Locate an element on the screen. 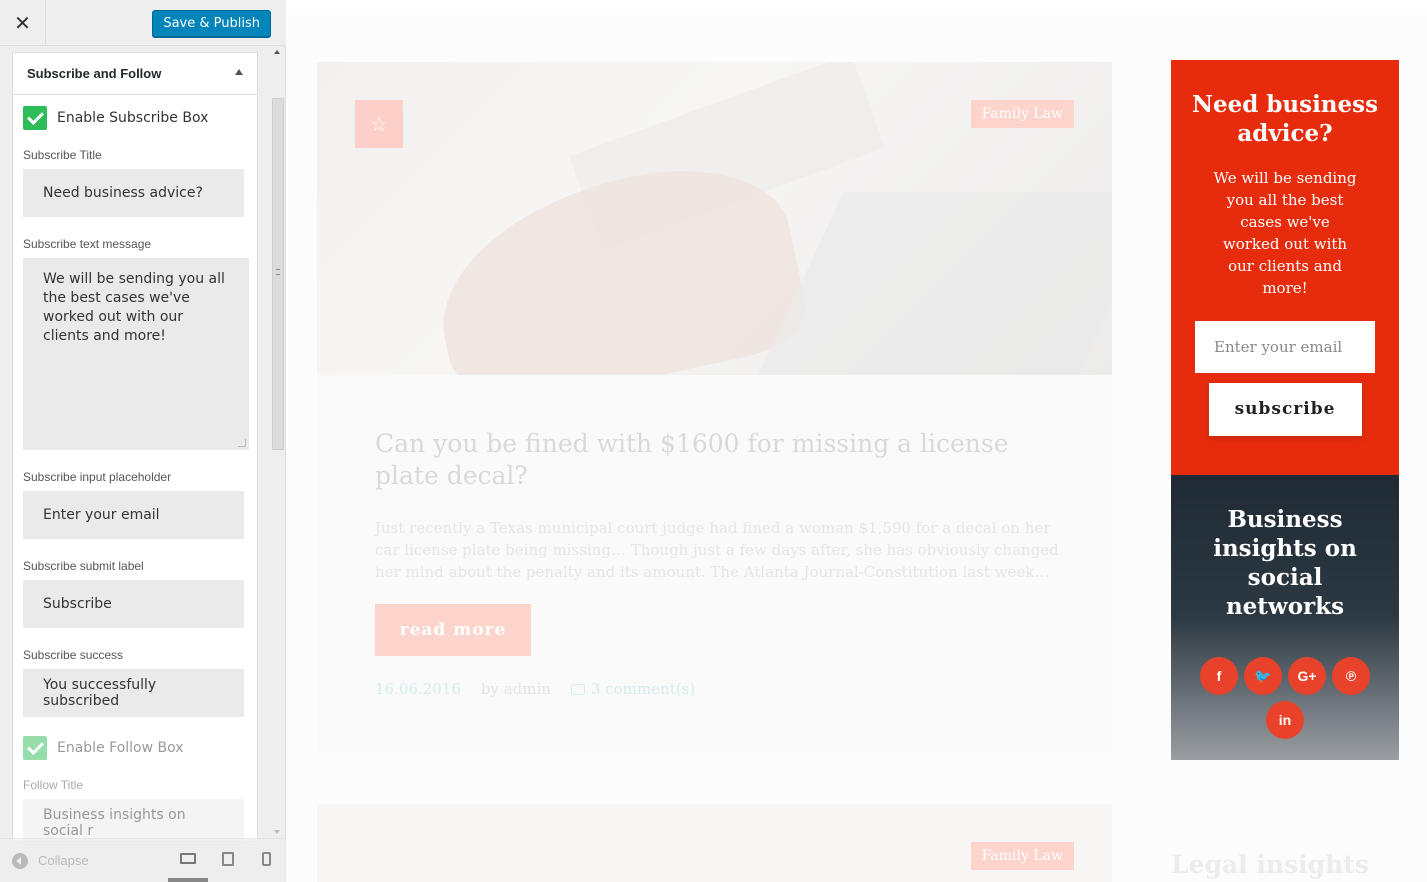 The height and width of the screenshot is (882, 1427). subscribe-text-label: Subscribe text message is located at coordinates (87, 244).